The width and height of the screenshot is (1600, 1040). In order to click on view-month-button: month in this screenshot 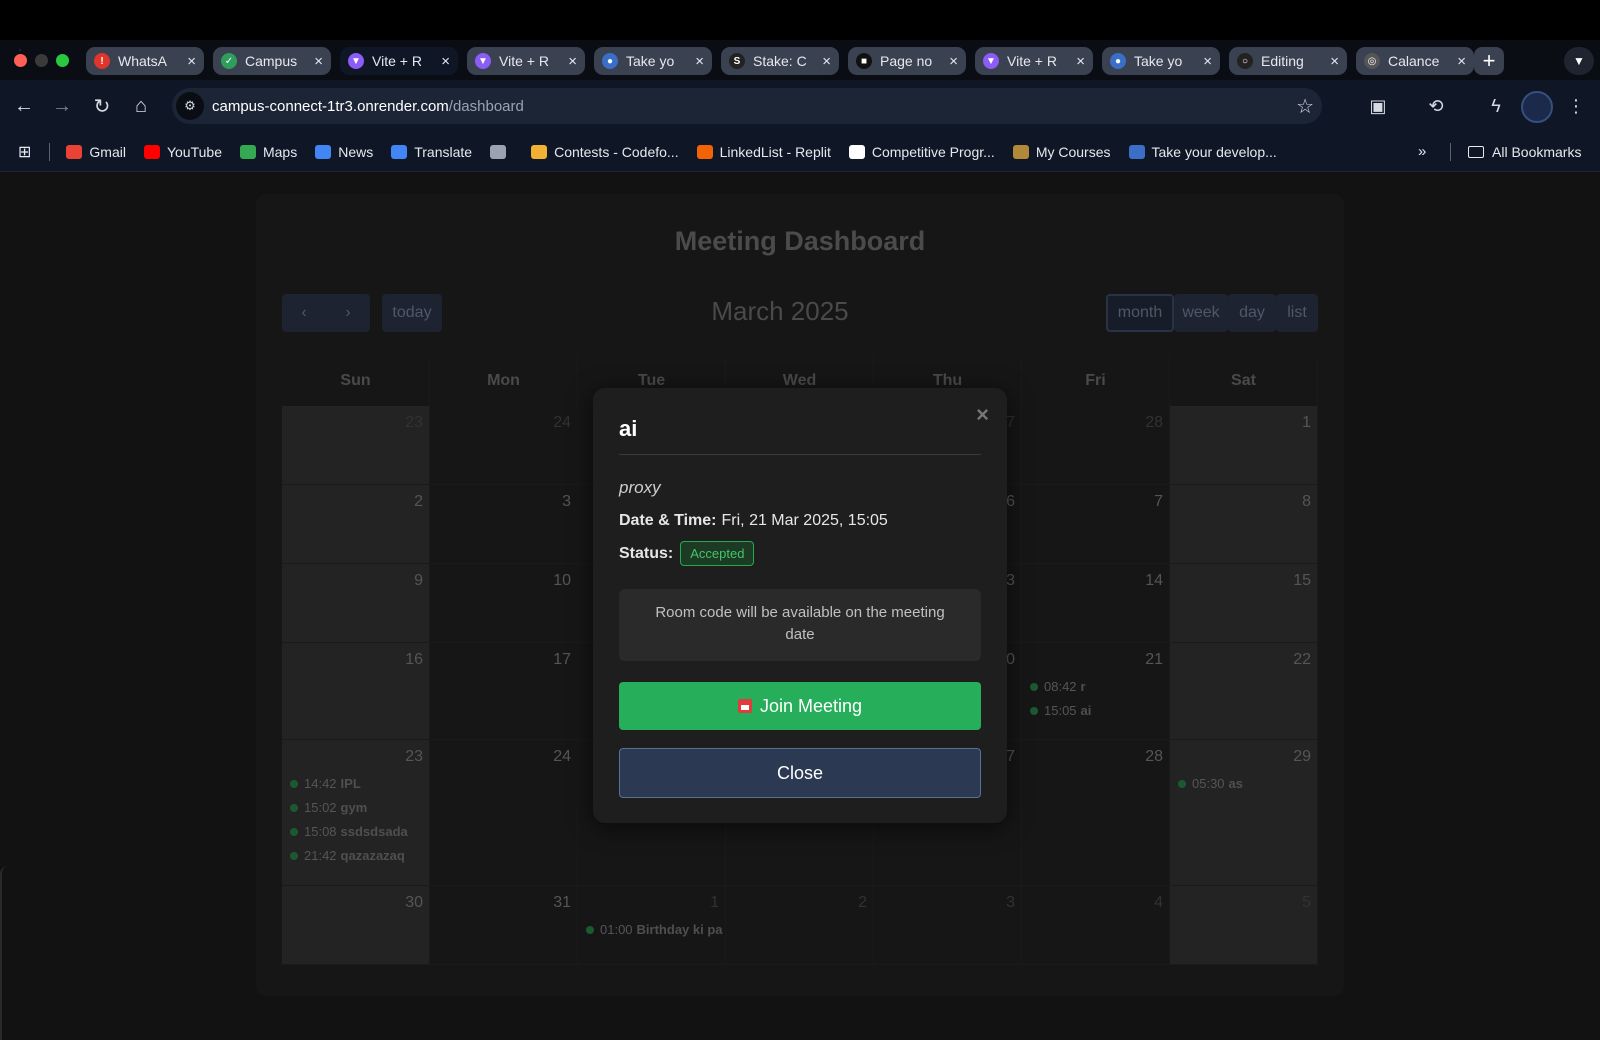, I will do `click(1140, 313)`.